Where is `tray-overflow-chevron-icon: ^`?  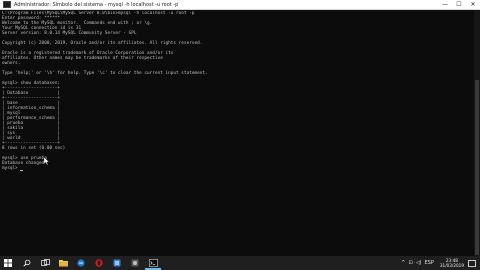 tray-overflow-chevron-icon: ^ is located at coordinates (403, 263).